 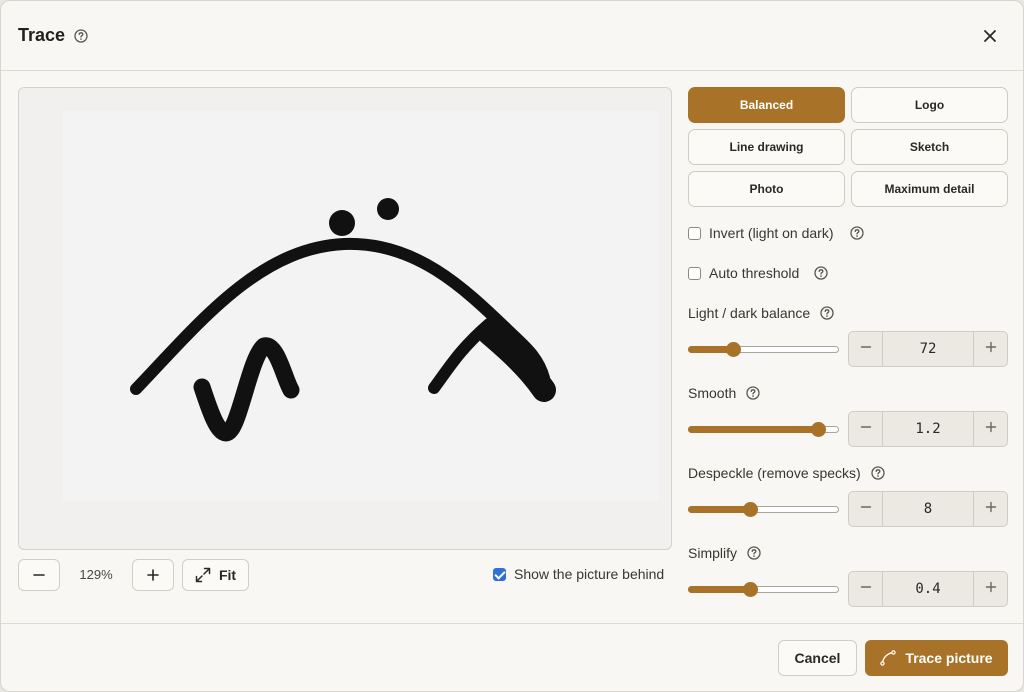 I want to click on expand-arrows-icon, so click(x=203, y=575).